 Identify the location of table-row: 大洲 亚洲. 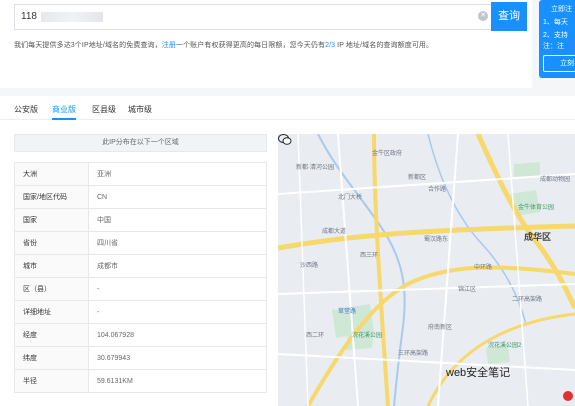
(140, 174).